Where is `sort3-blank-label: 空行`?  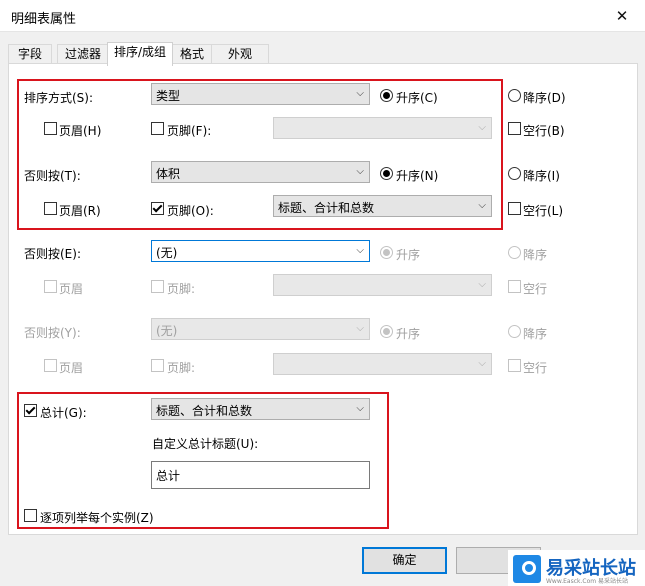 sort3-blank-label: 空行 is located at coordinates (535, 289).